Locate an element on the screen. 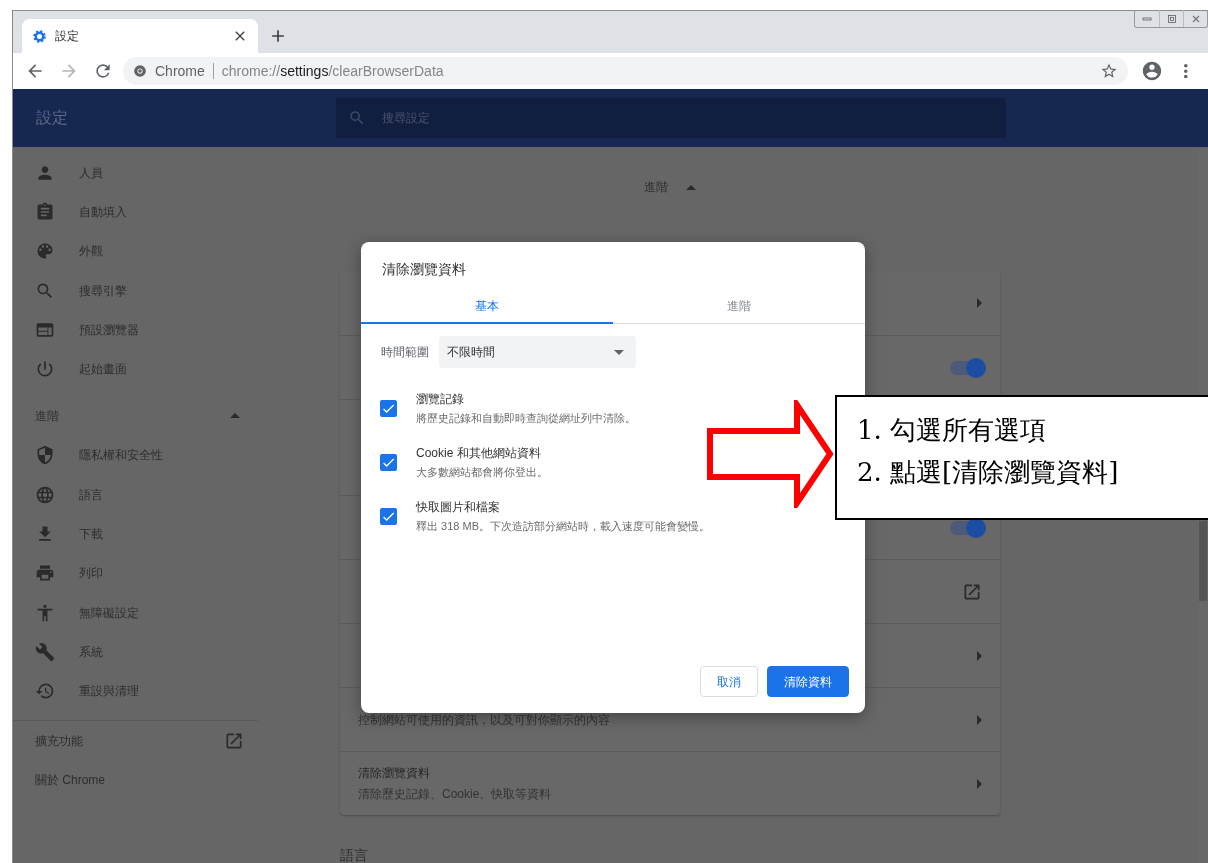  cancel-button: 取消 is located at coordinates (729, 681).